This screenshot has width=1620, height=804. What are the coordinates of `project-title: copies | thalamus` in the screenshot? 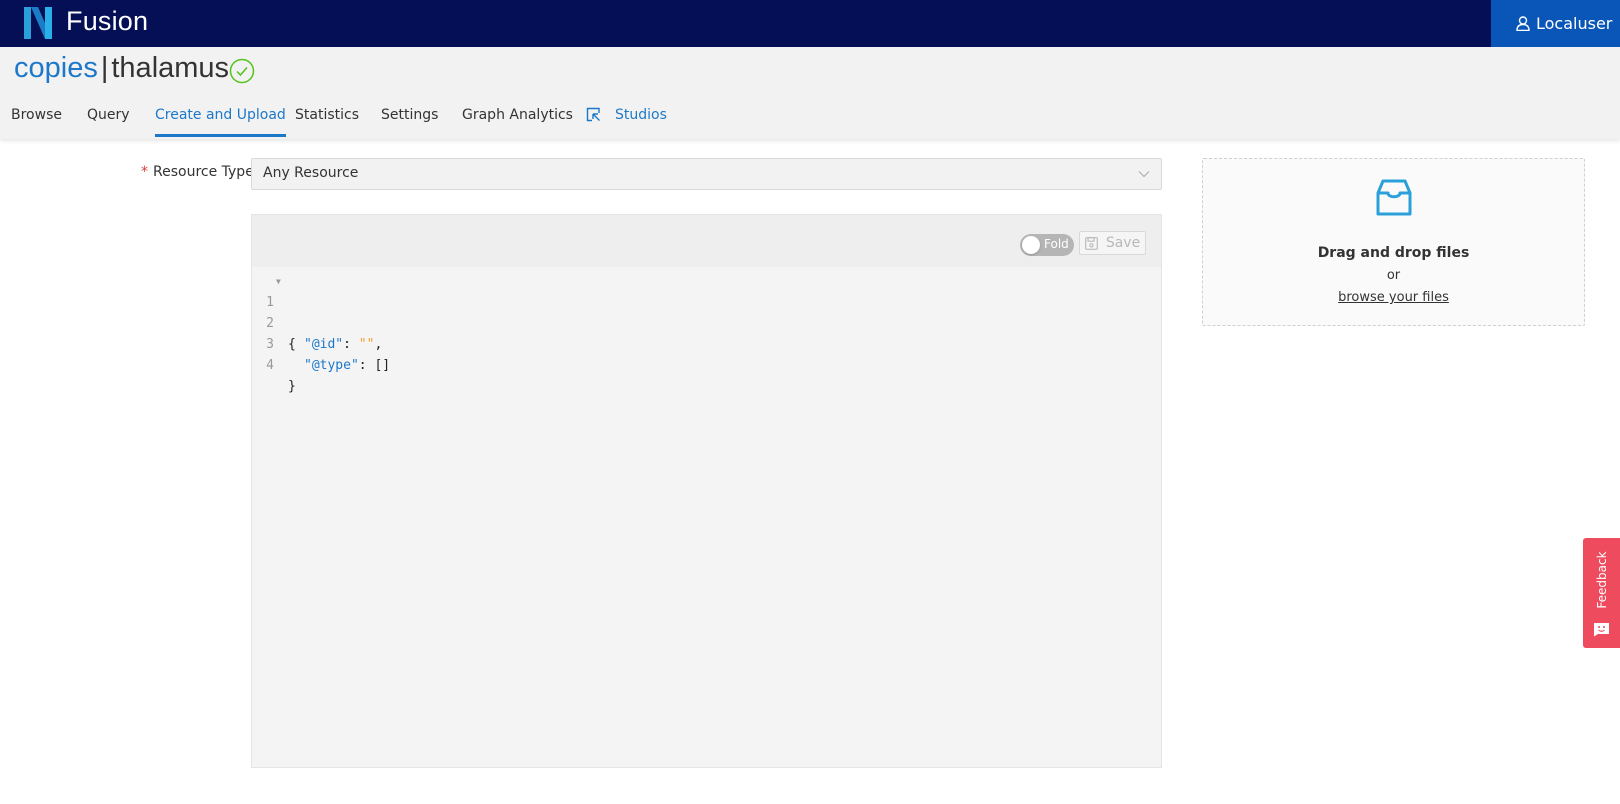 It's located at (121, 68).